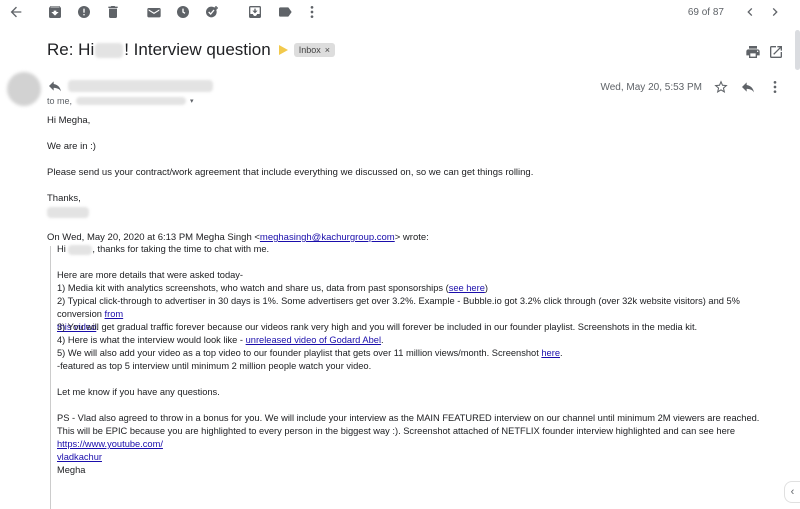 The width and height of the screenshot is (800, 509). I want to click on subject-prefix: Re: Hi, so click(71, 49).